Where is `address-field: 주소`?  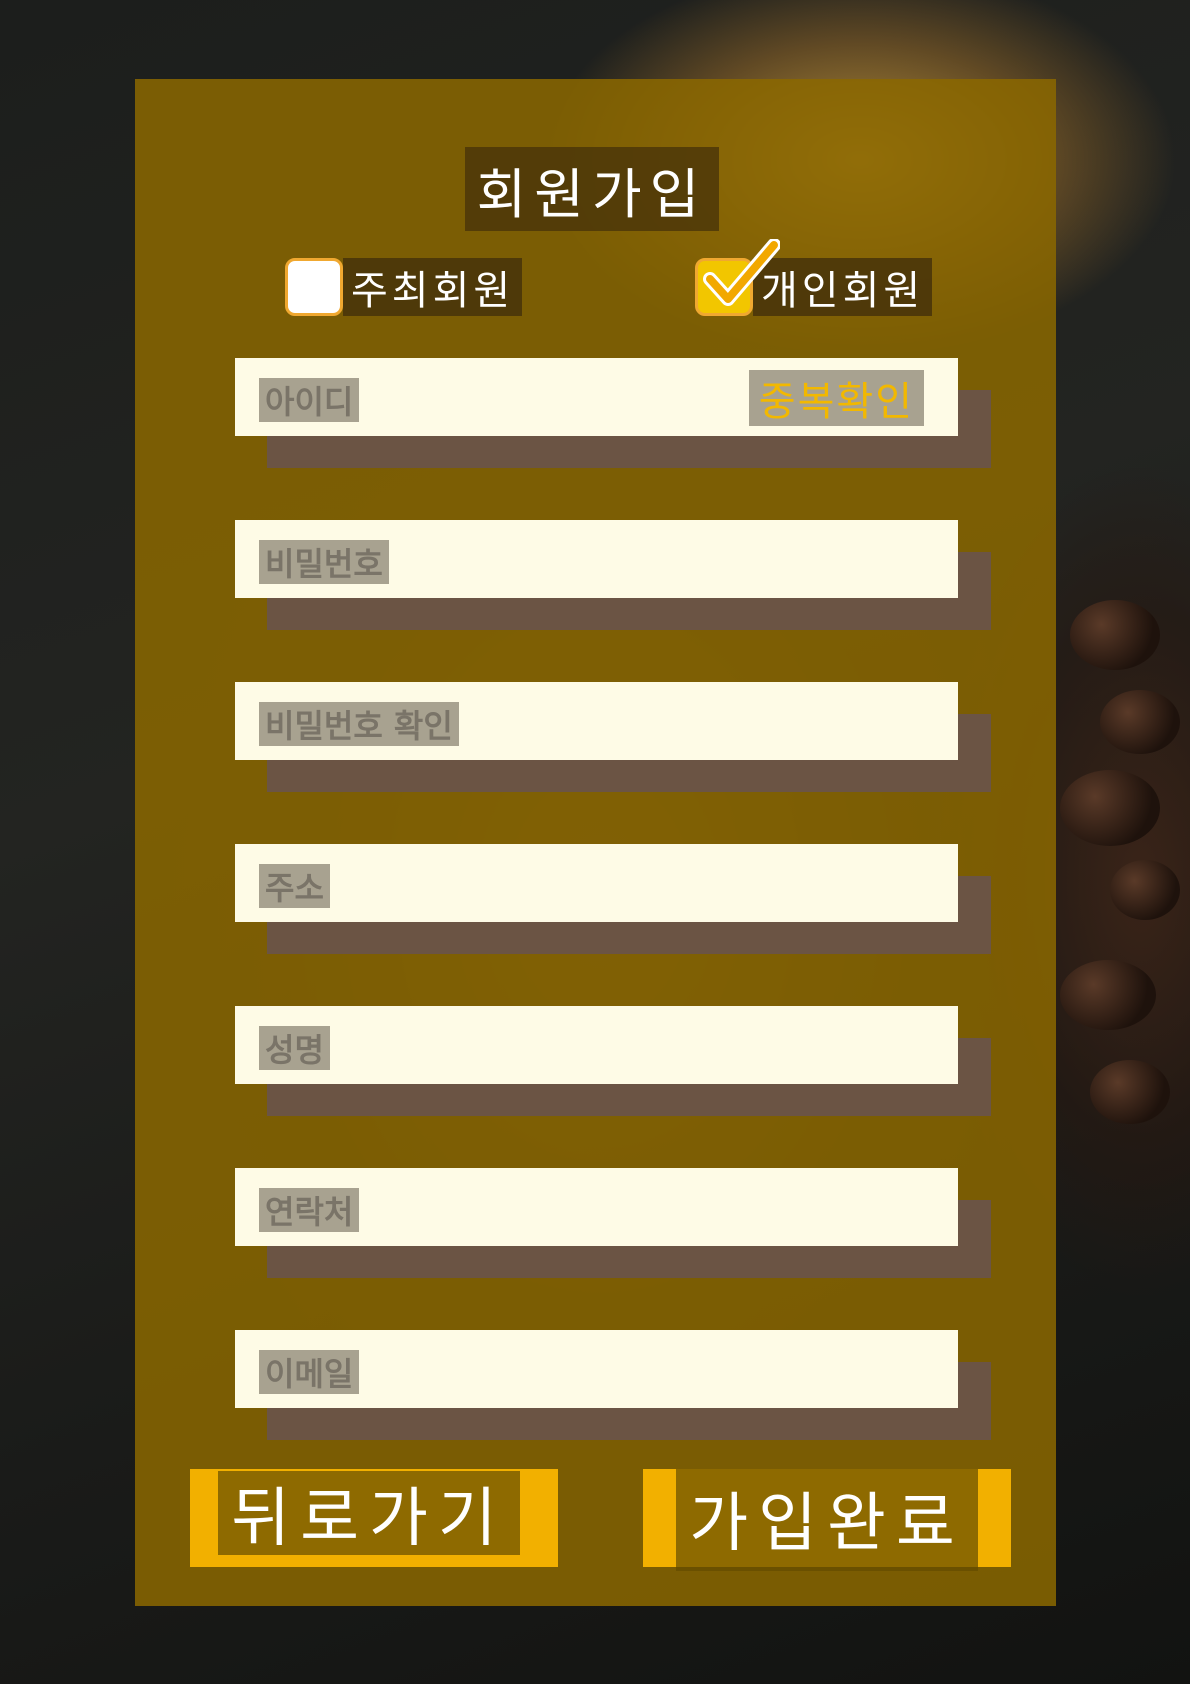
address-field: 주소 is located at coordinates (613, 899).